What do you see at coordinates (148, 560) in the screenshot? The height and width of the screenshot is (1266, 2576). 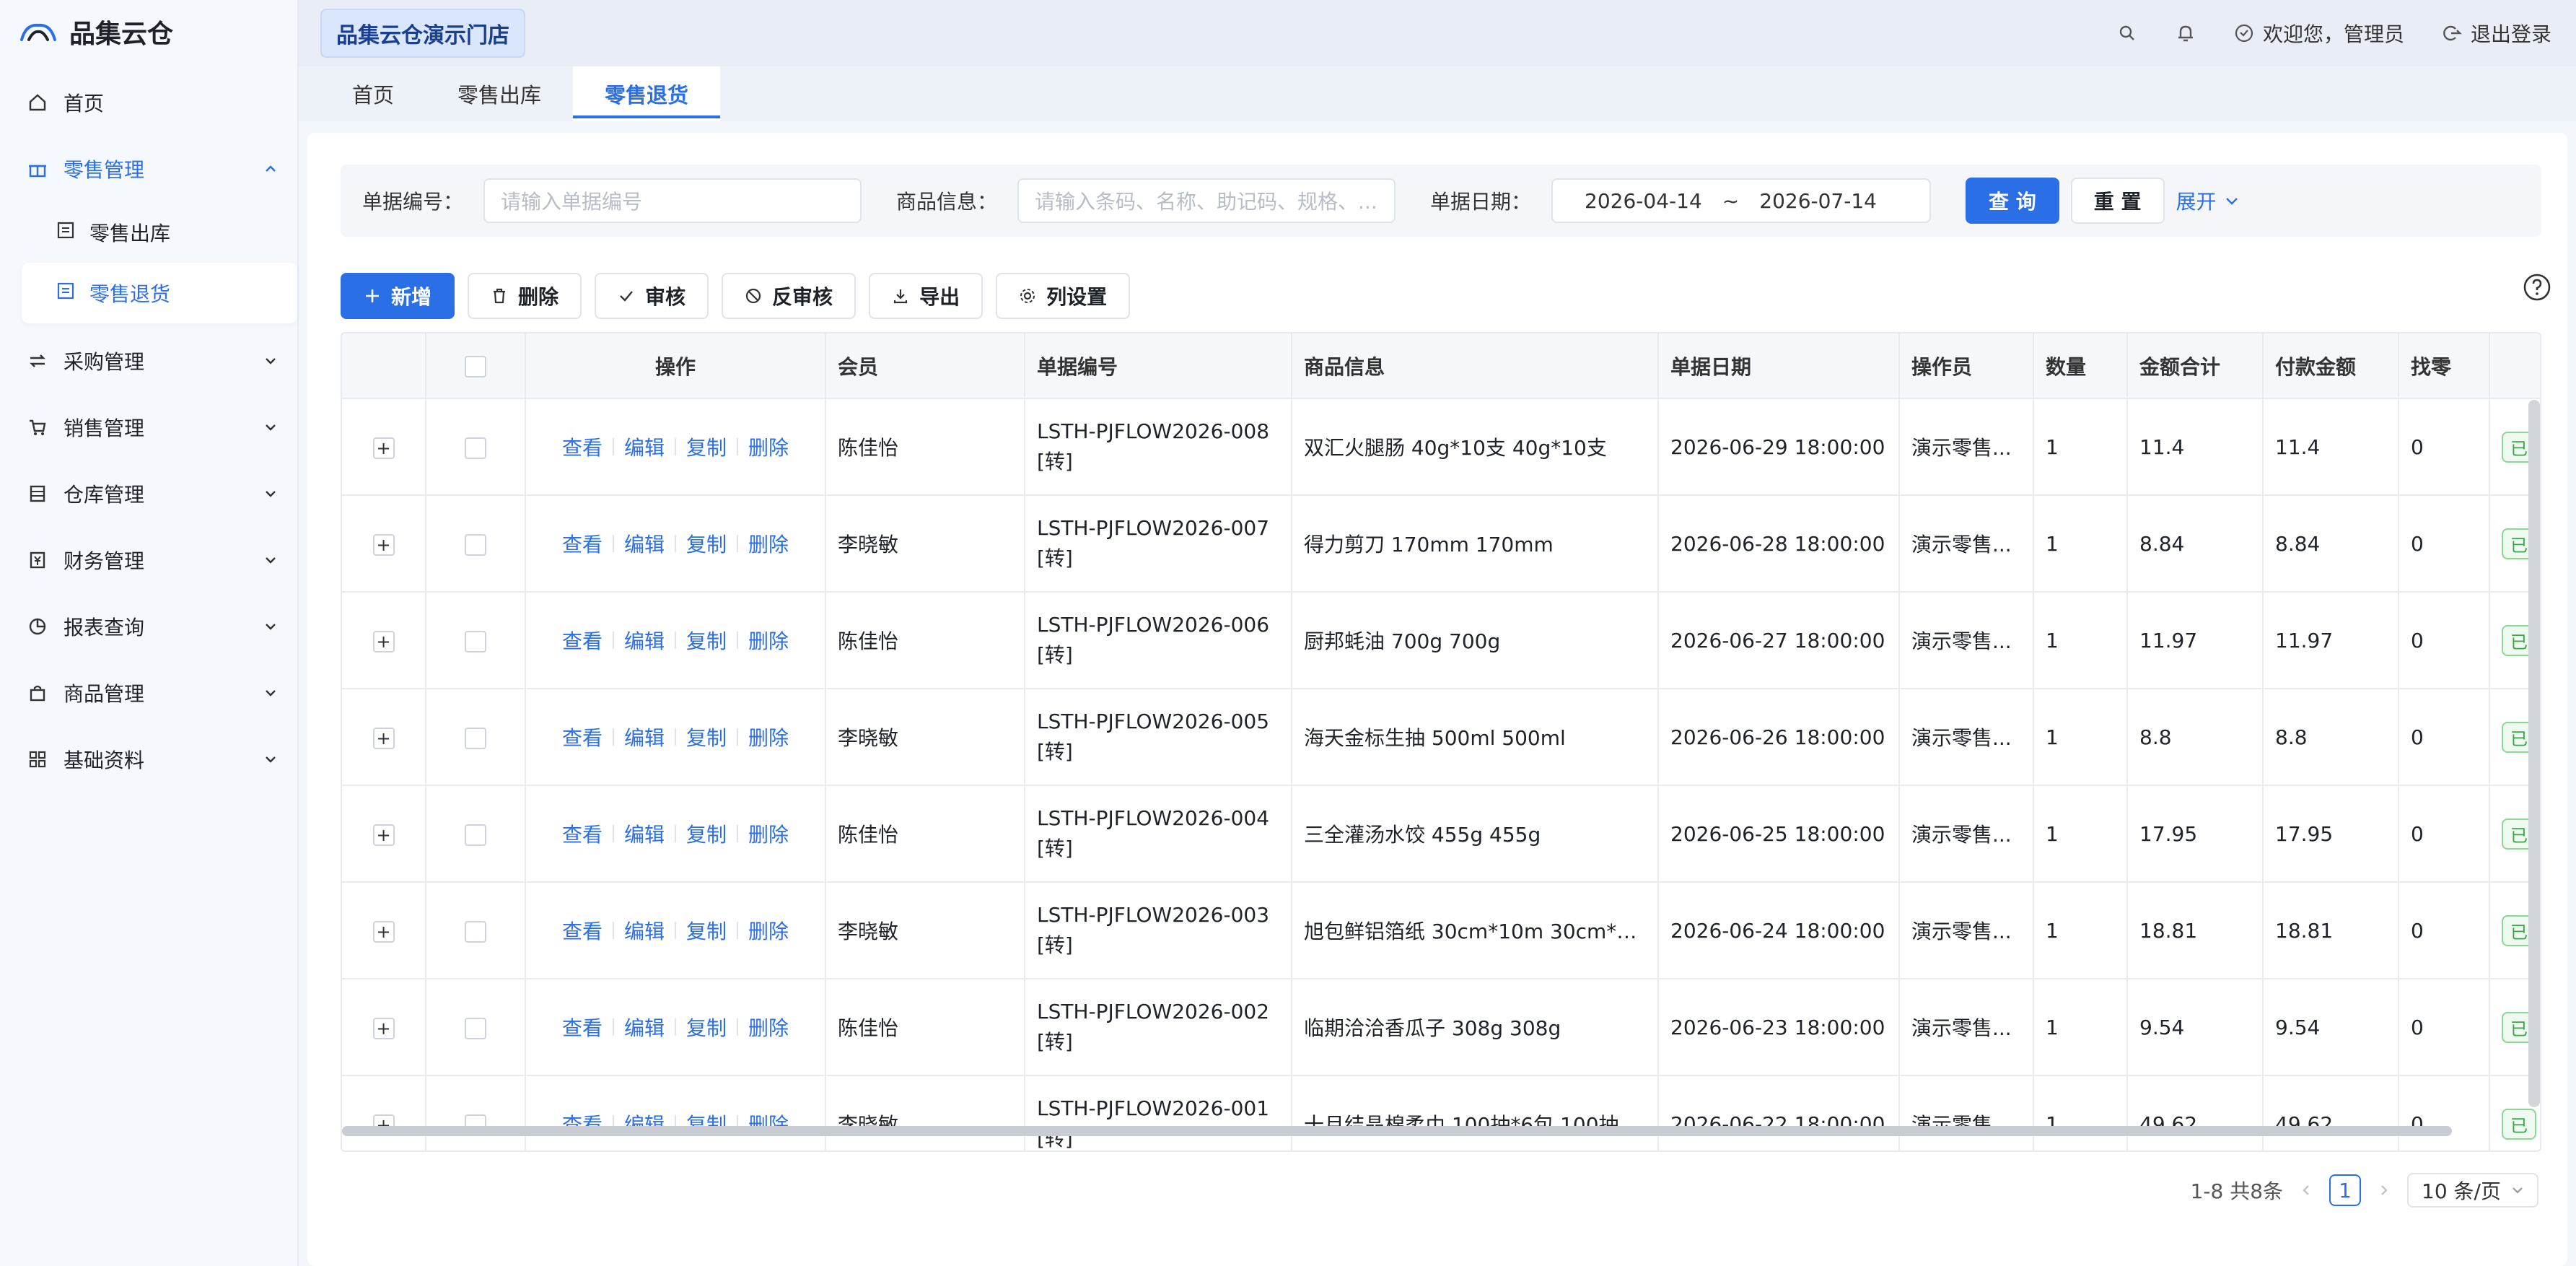 I see `sidebar-item-finance: 财务管理` at bounding box center [148, 560].